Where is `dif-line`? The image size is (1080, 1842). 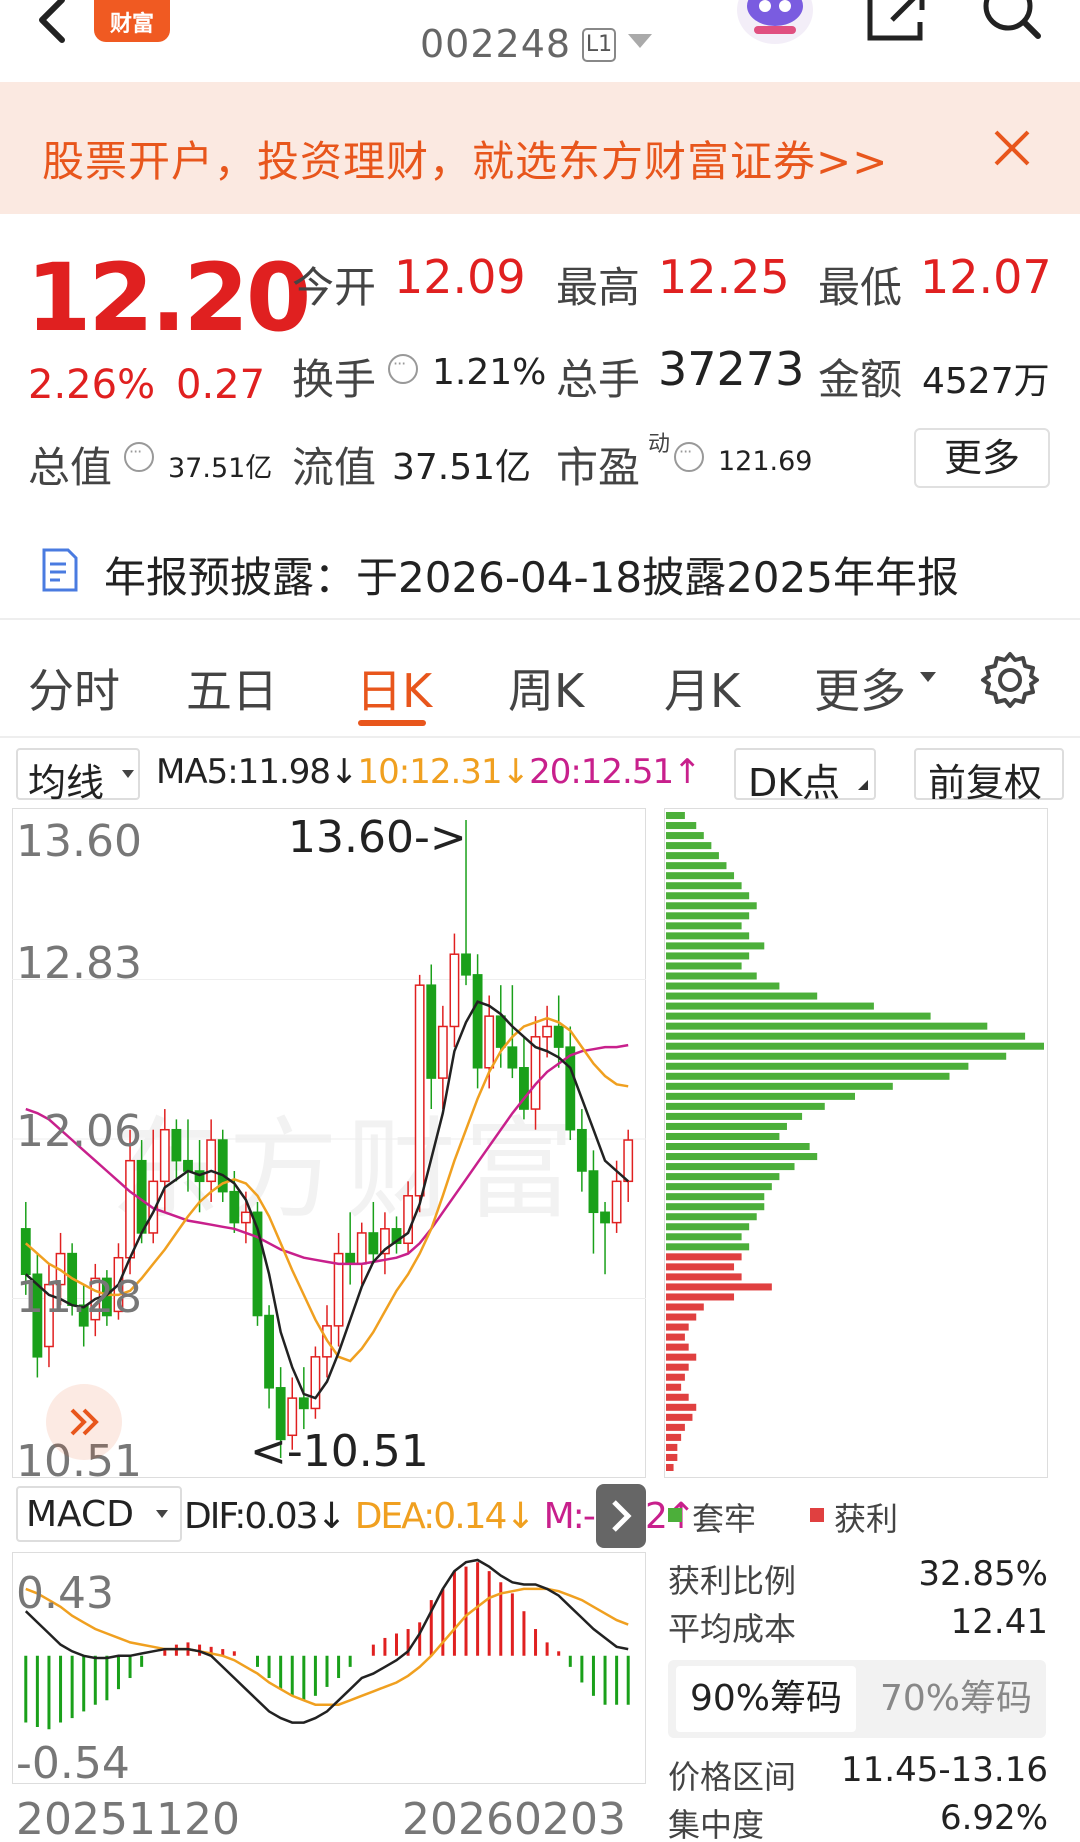
dif-line is located at coordinates (326, 1641).